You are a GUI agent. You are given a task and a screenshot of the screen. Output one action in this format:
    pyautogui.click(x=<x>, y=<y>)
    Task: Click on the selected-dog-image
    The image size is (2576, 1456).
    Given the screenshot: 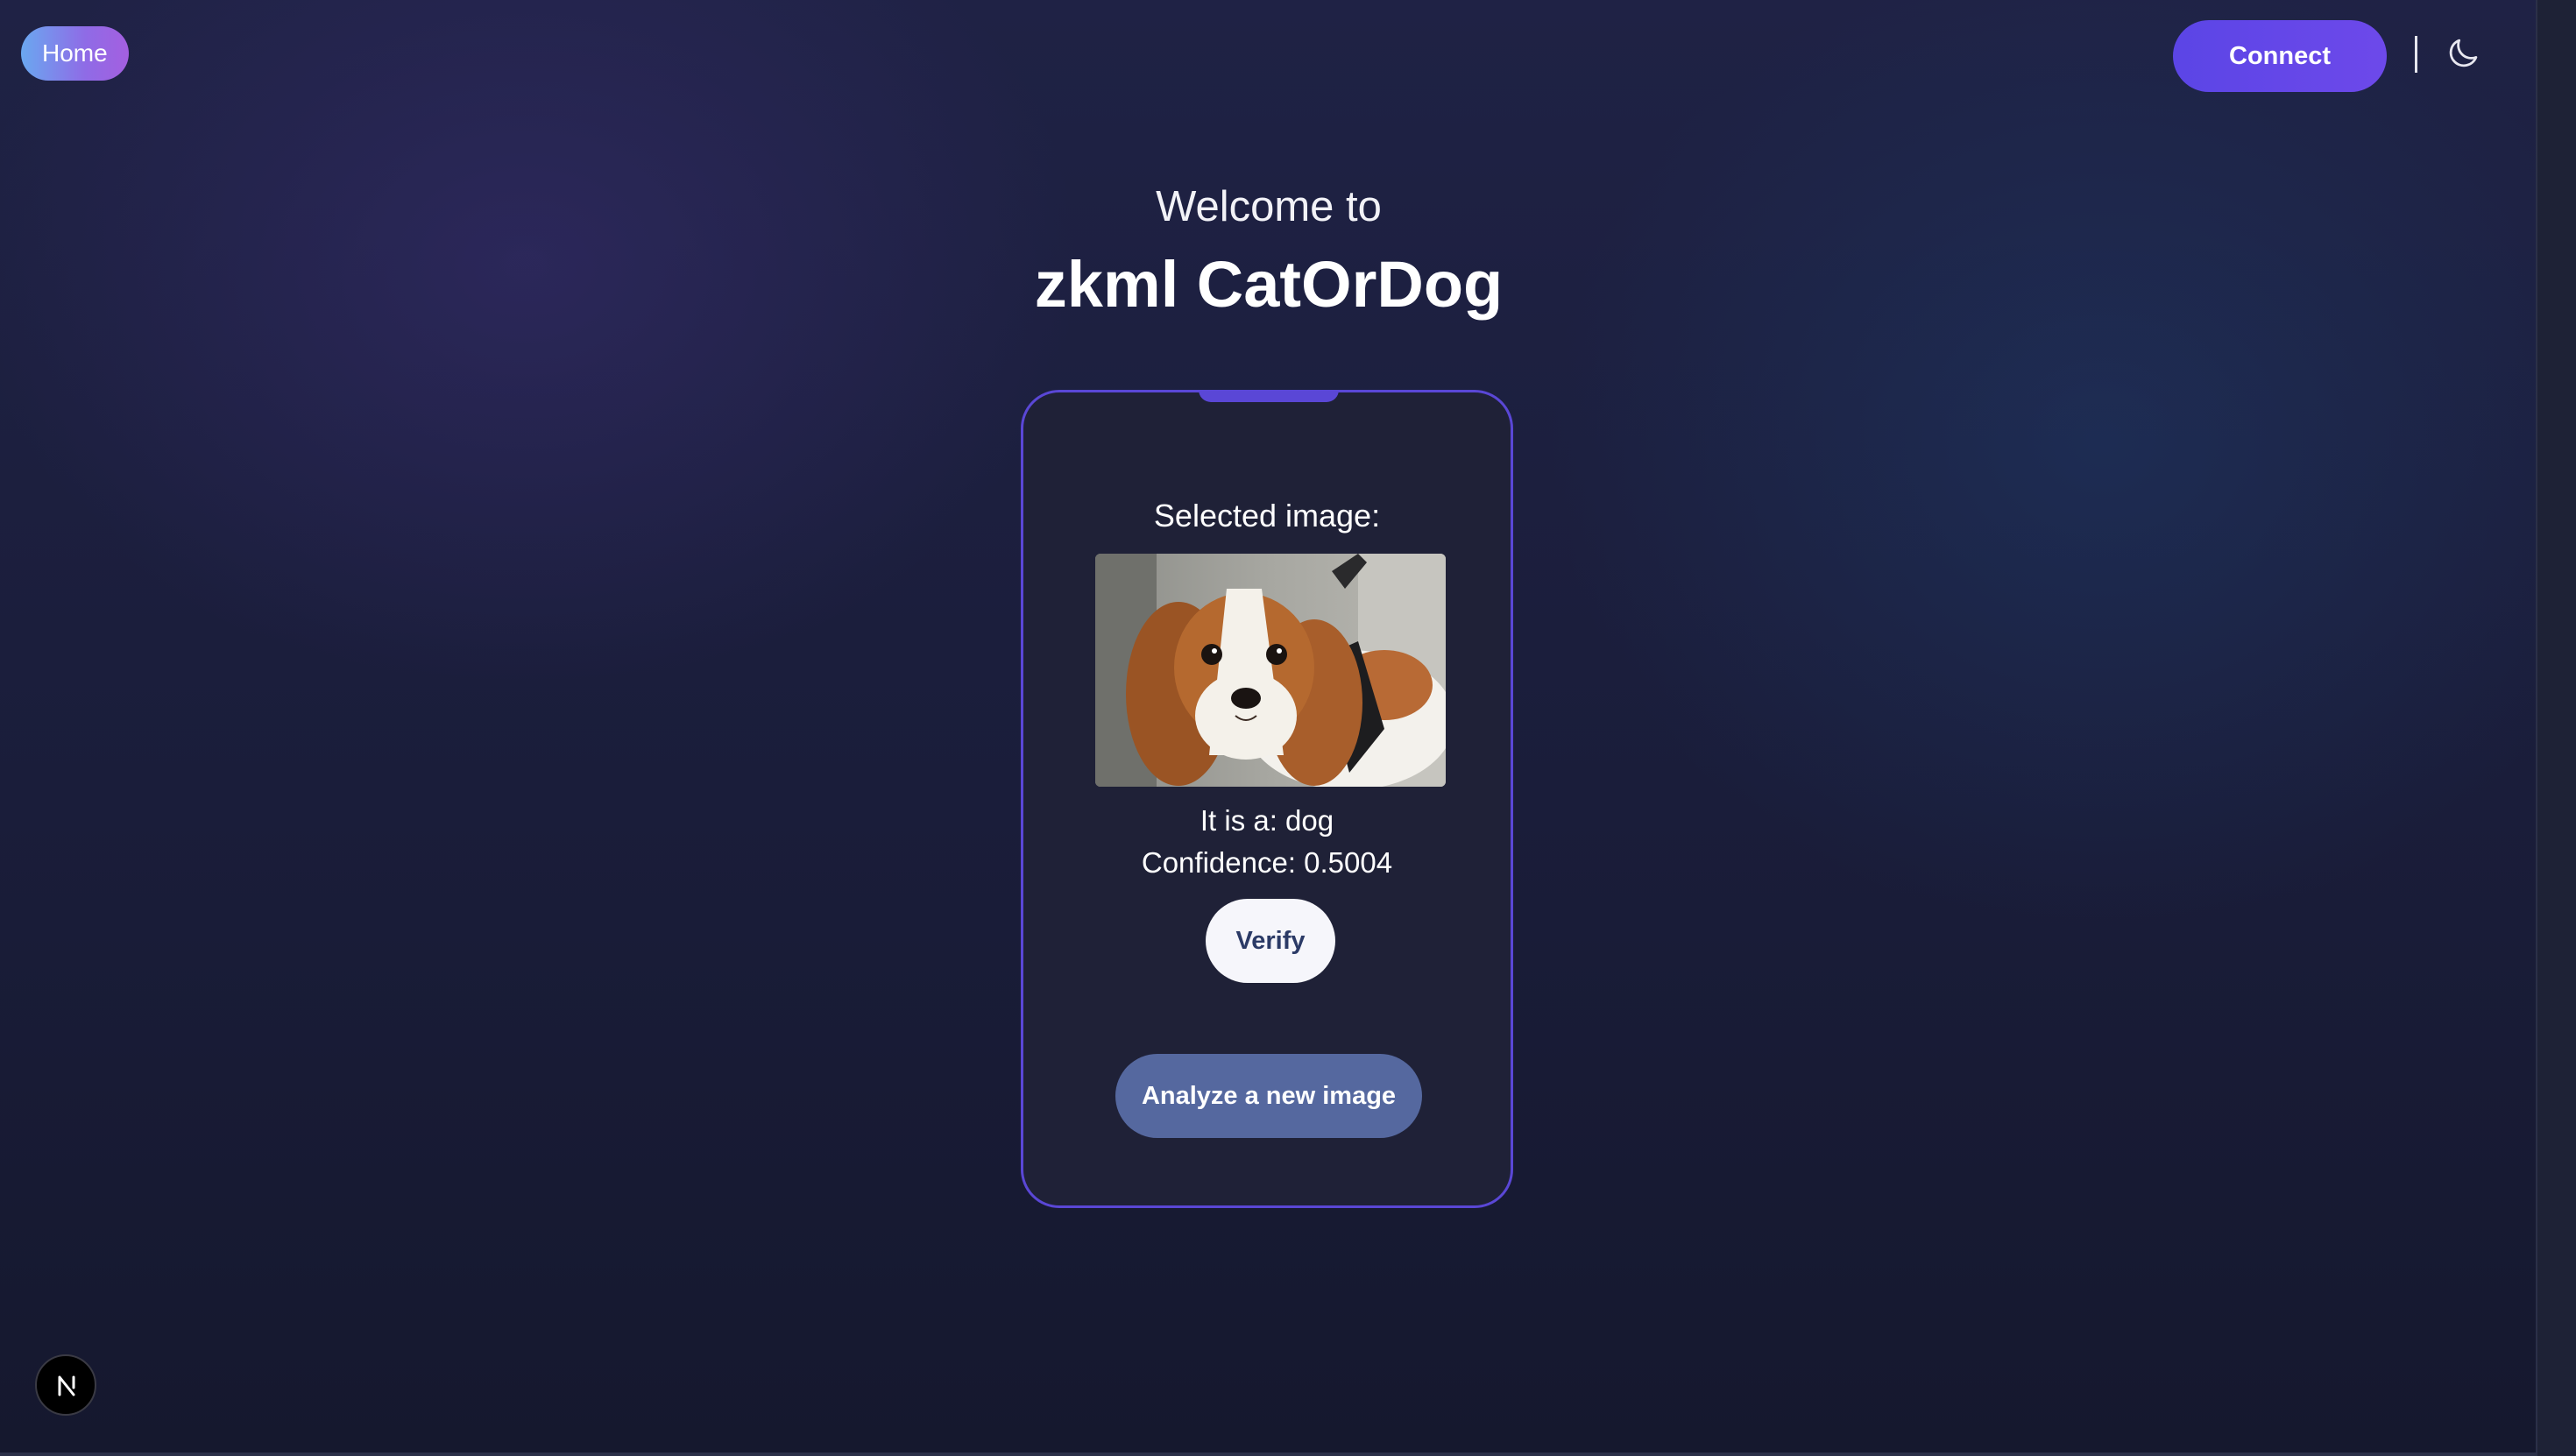 What is the action you would take?
    pyautogui.click(x=1270, y=670)
    